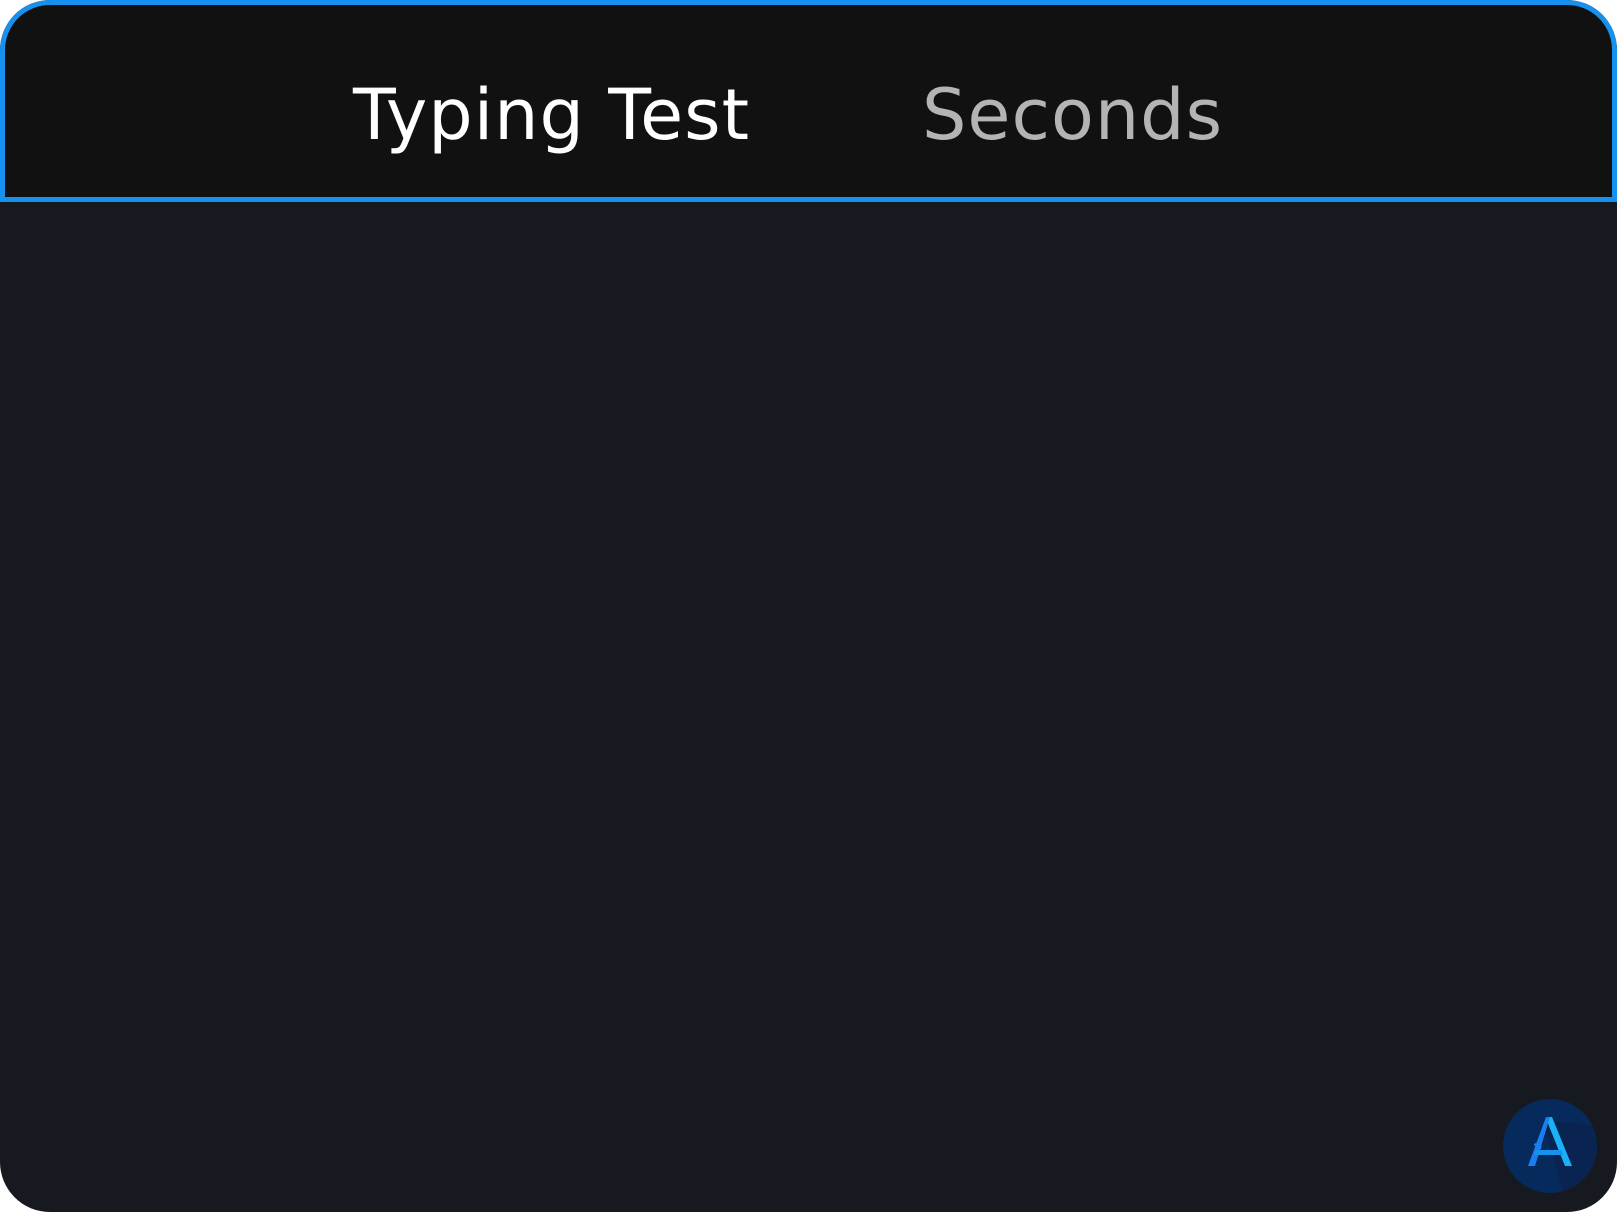 The height and width of the screenshot is (1212, 1617). Describe the element at coordinates (552, 115) in the screenshot. I see `page-title: Typing Test` at that location.